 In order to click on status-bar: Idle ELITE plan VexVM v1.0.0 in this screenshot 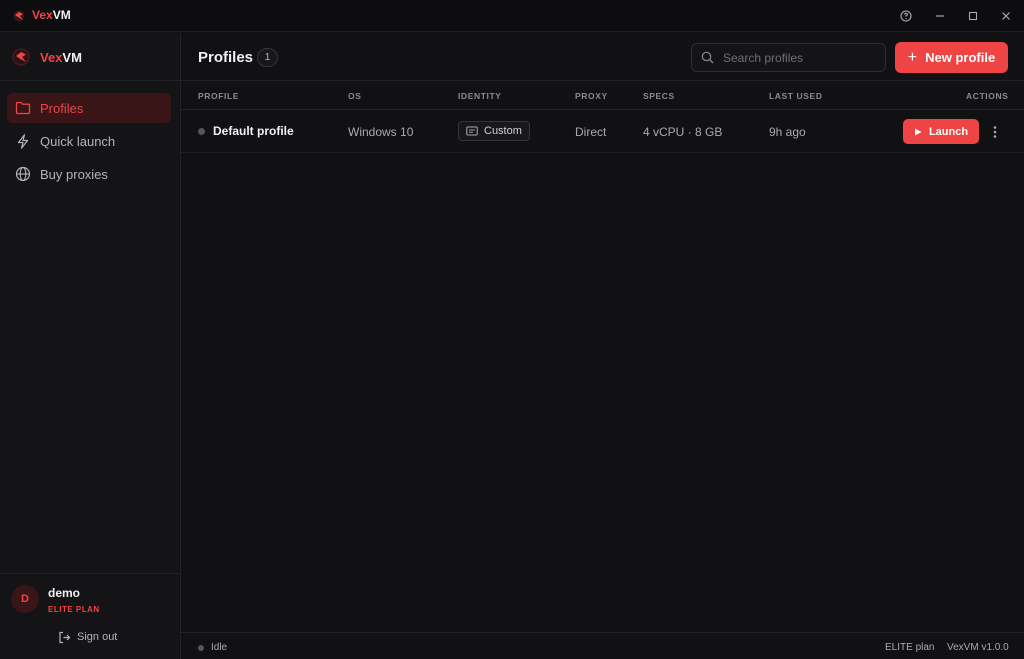, I will do `click(602, 645)`.